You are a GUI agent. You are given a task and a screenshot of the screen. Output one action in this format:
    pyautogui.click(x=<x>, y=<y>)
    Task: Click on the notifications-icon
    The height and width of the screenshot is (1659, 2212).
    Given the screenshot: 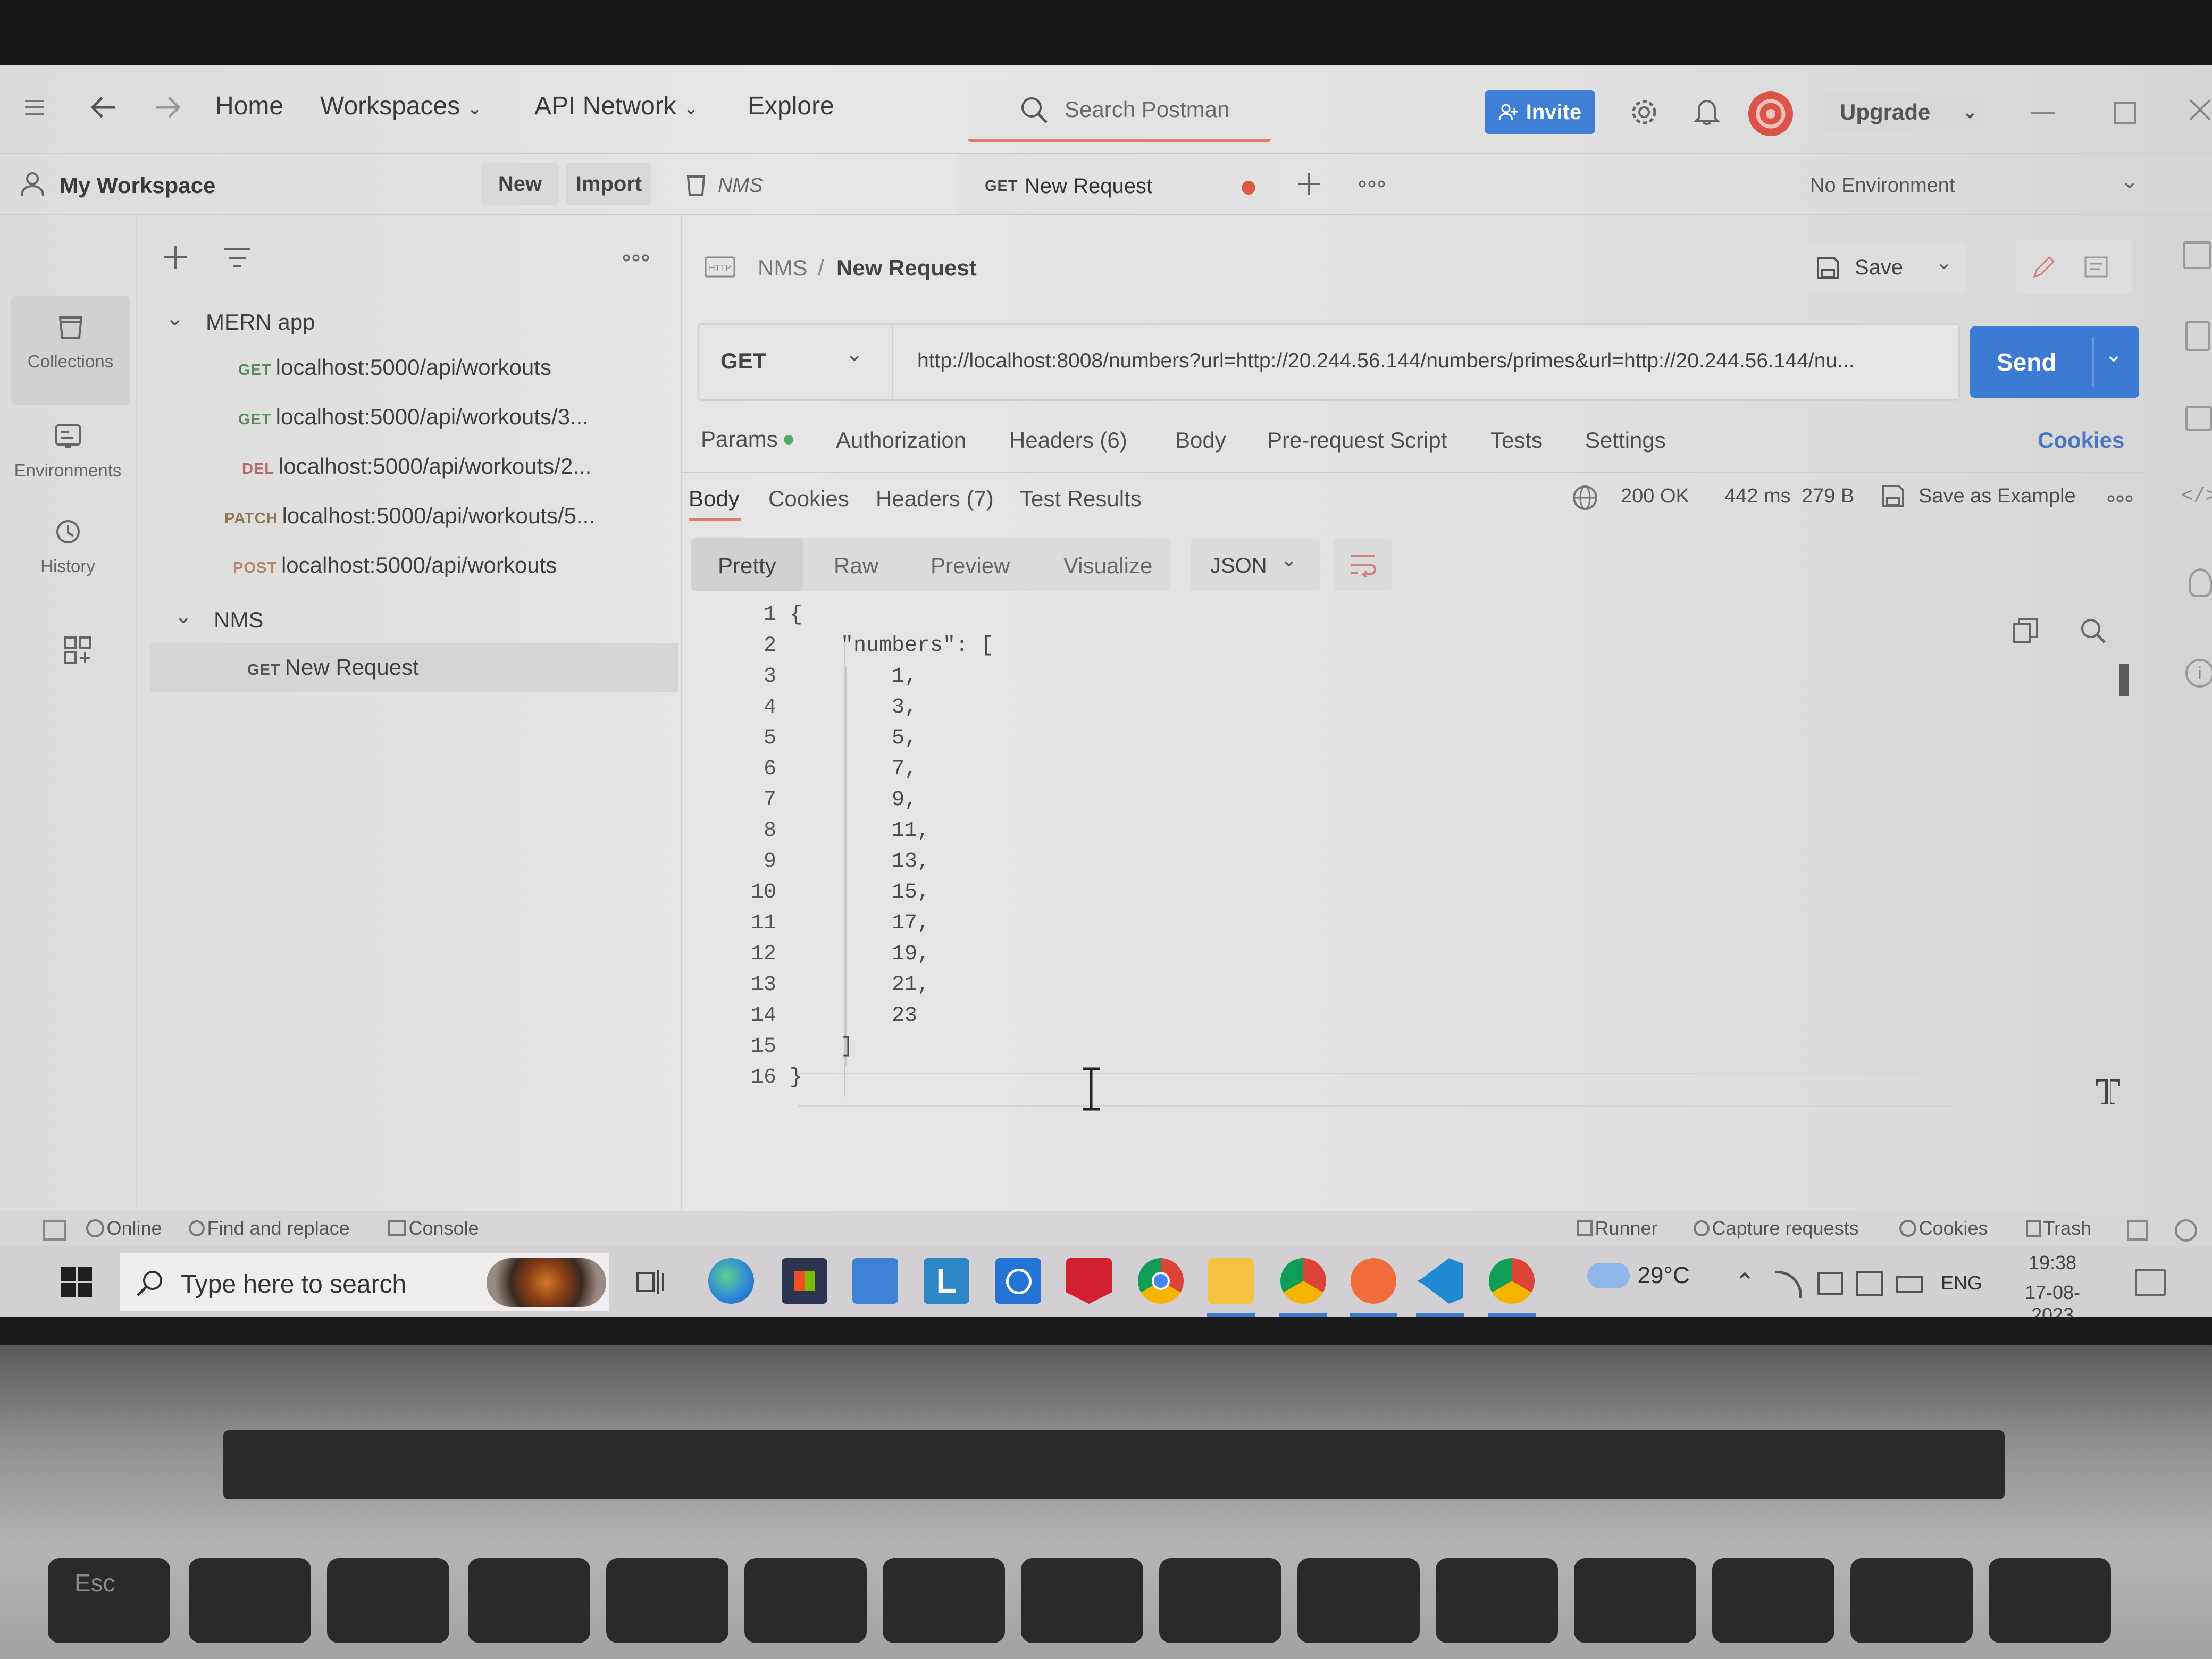 What is the action you would take?
    pyautogui.click(x=2150, y=1282)
    